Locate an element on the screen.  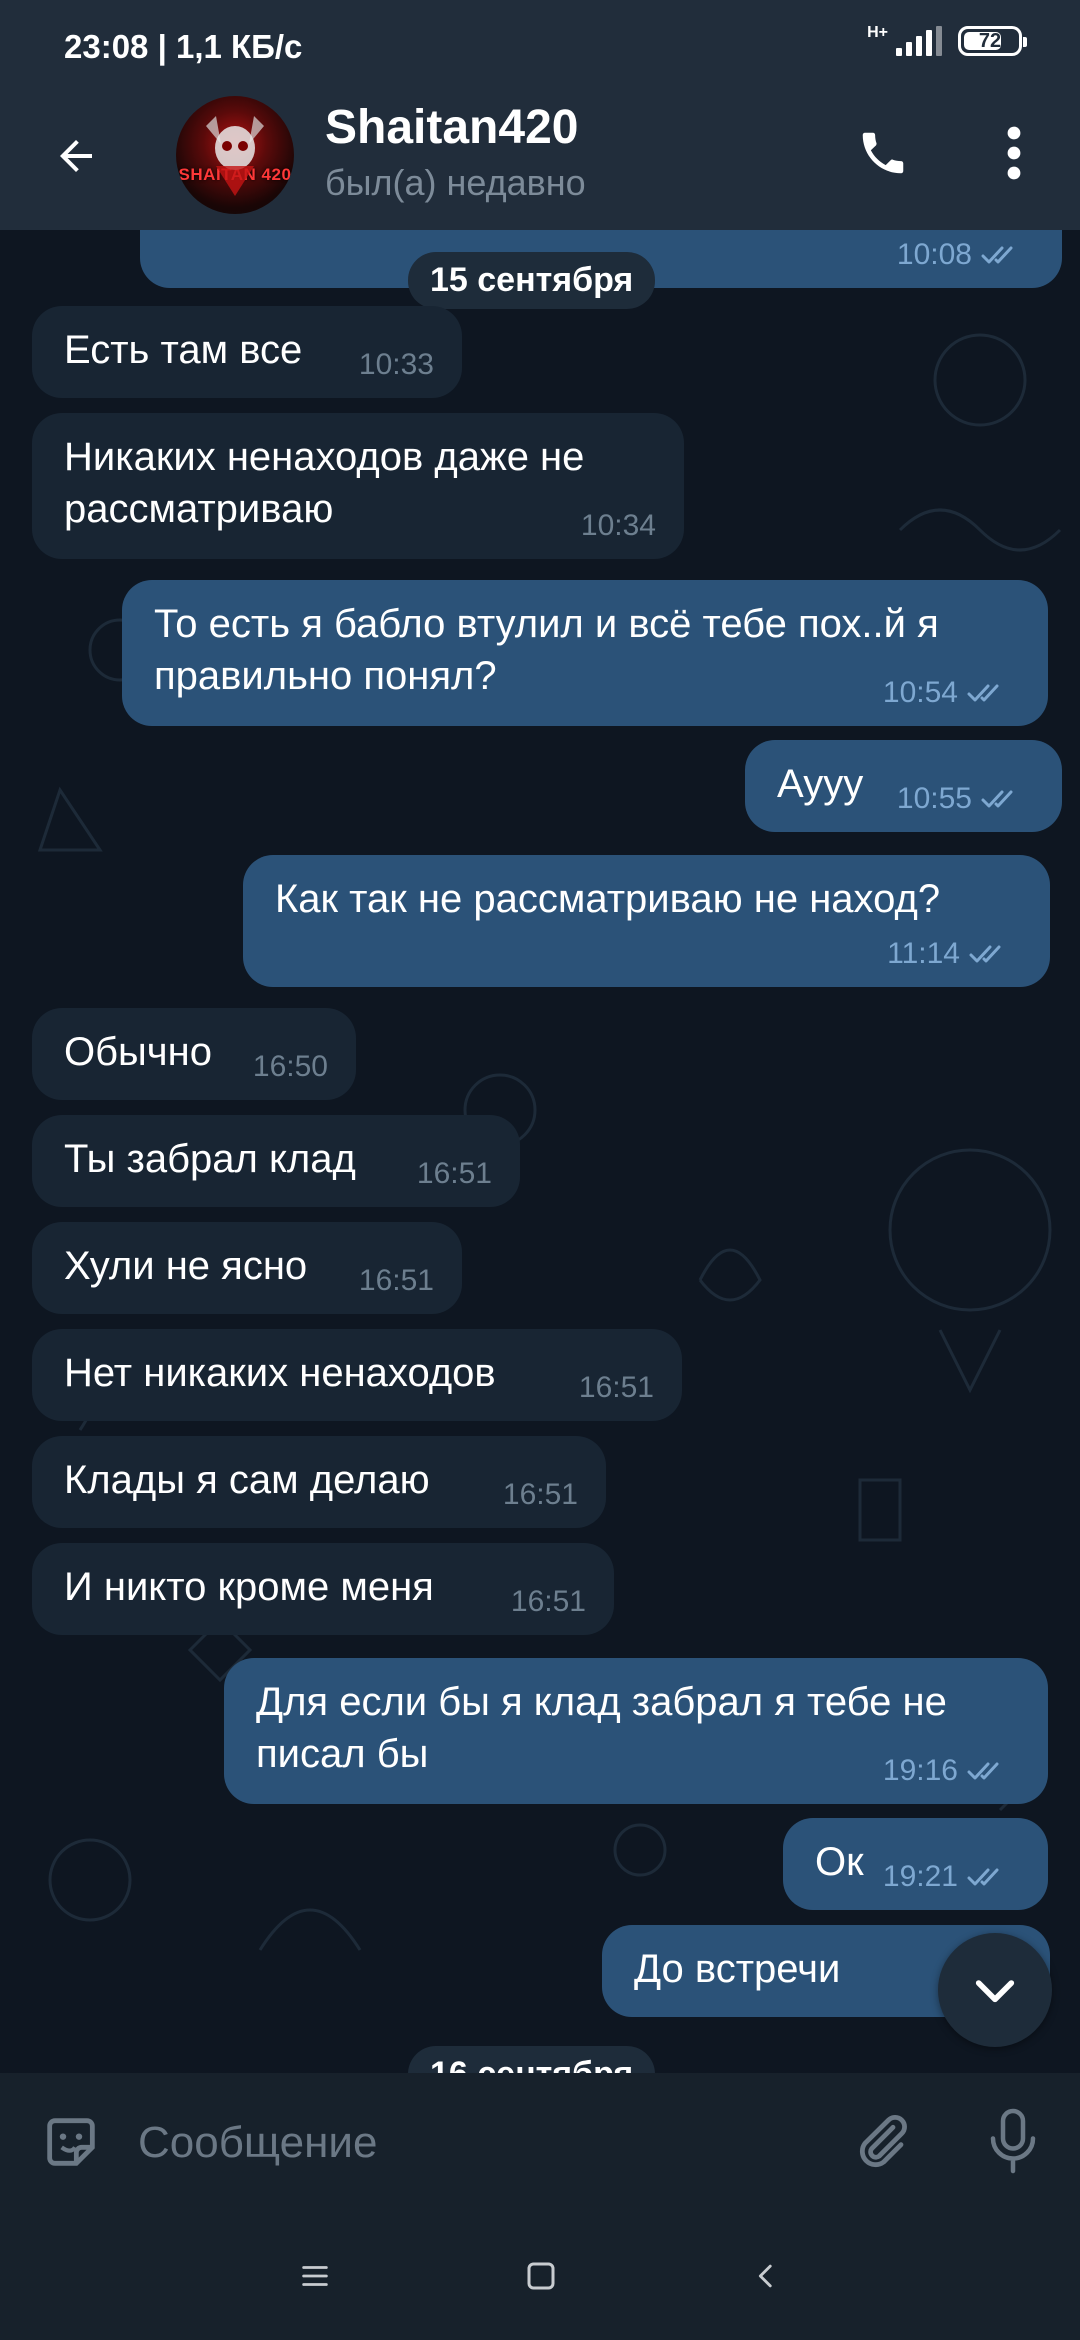
message-meta: 10:34 is located at coordinates (618, 526).